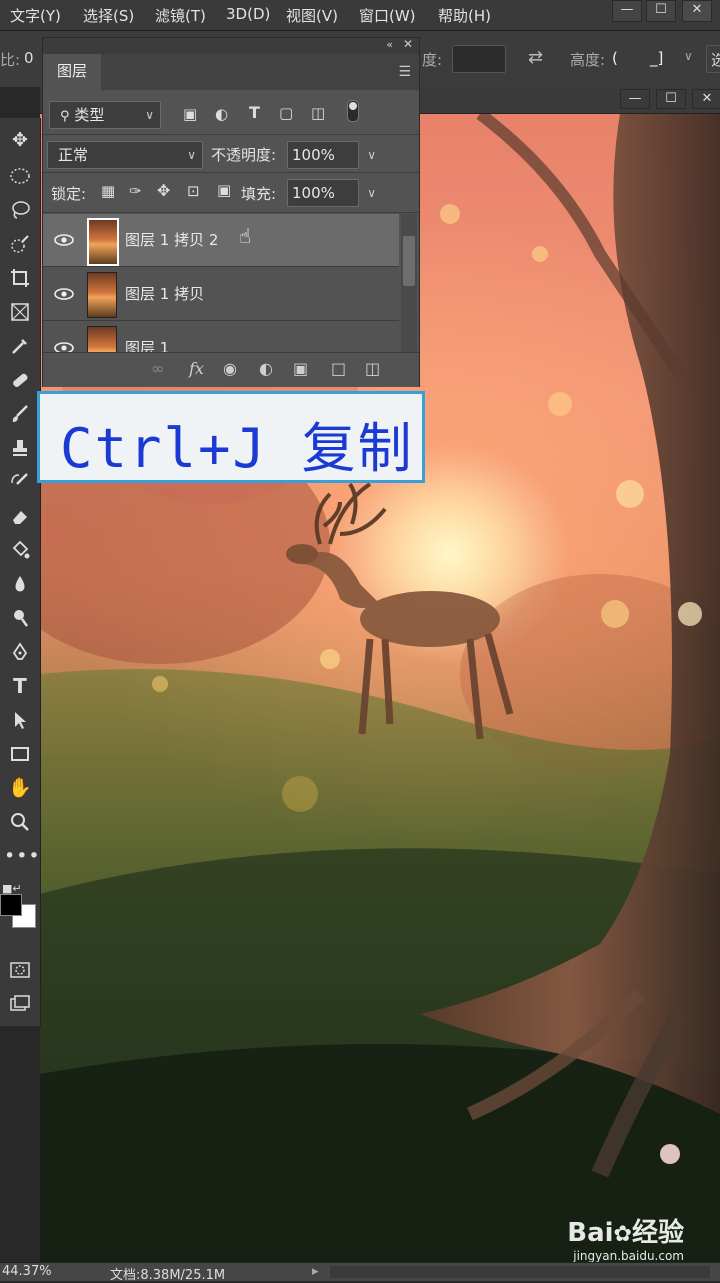 This screenshot has height=1283, width=720. What do you see at coordinates (671, 99) in the screenshot?
I see `doc-maximize-button: ☐` at bounding box center [671, 99].